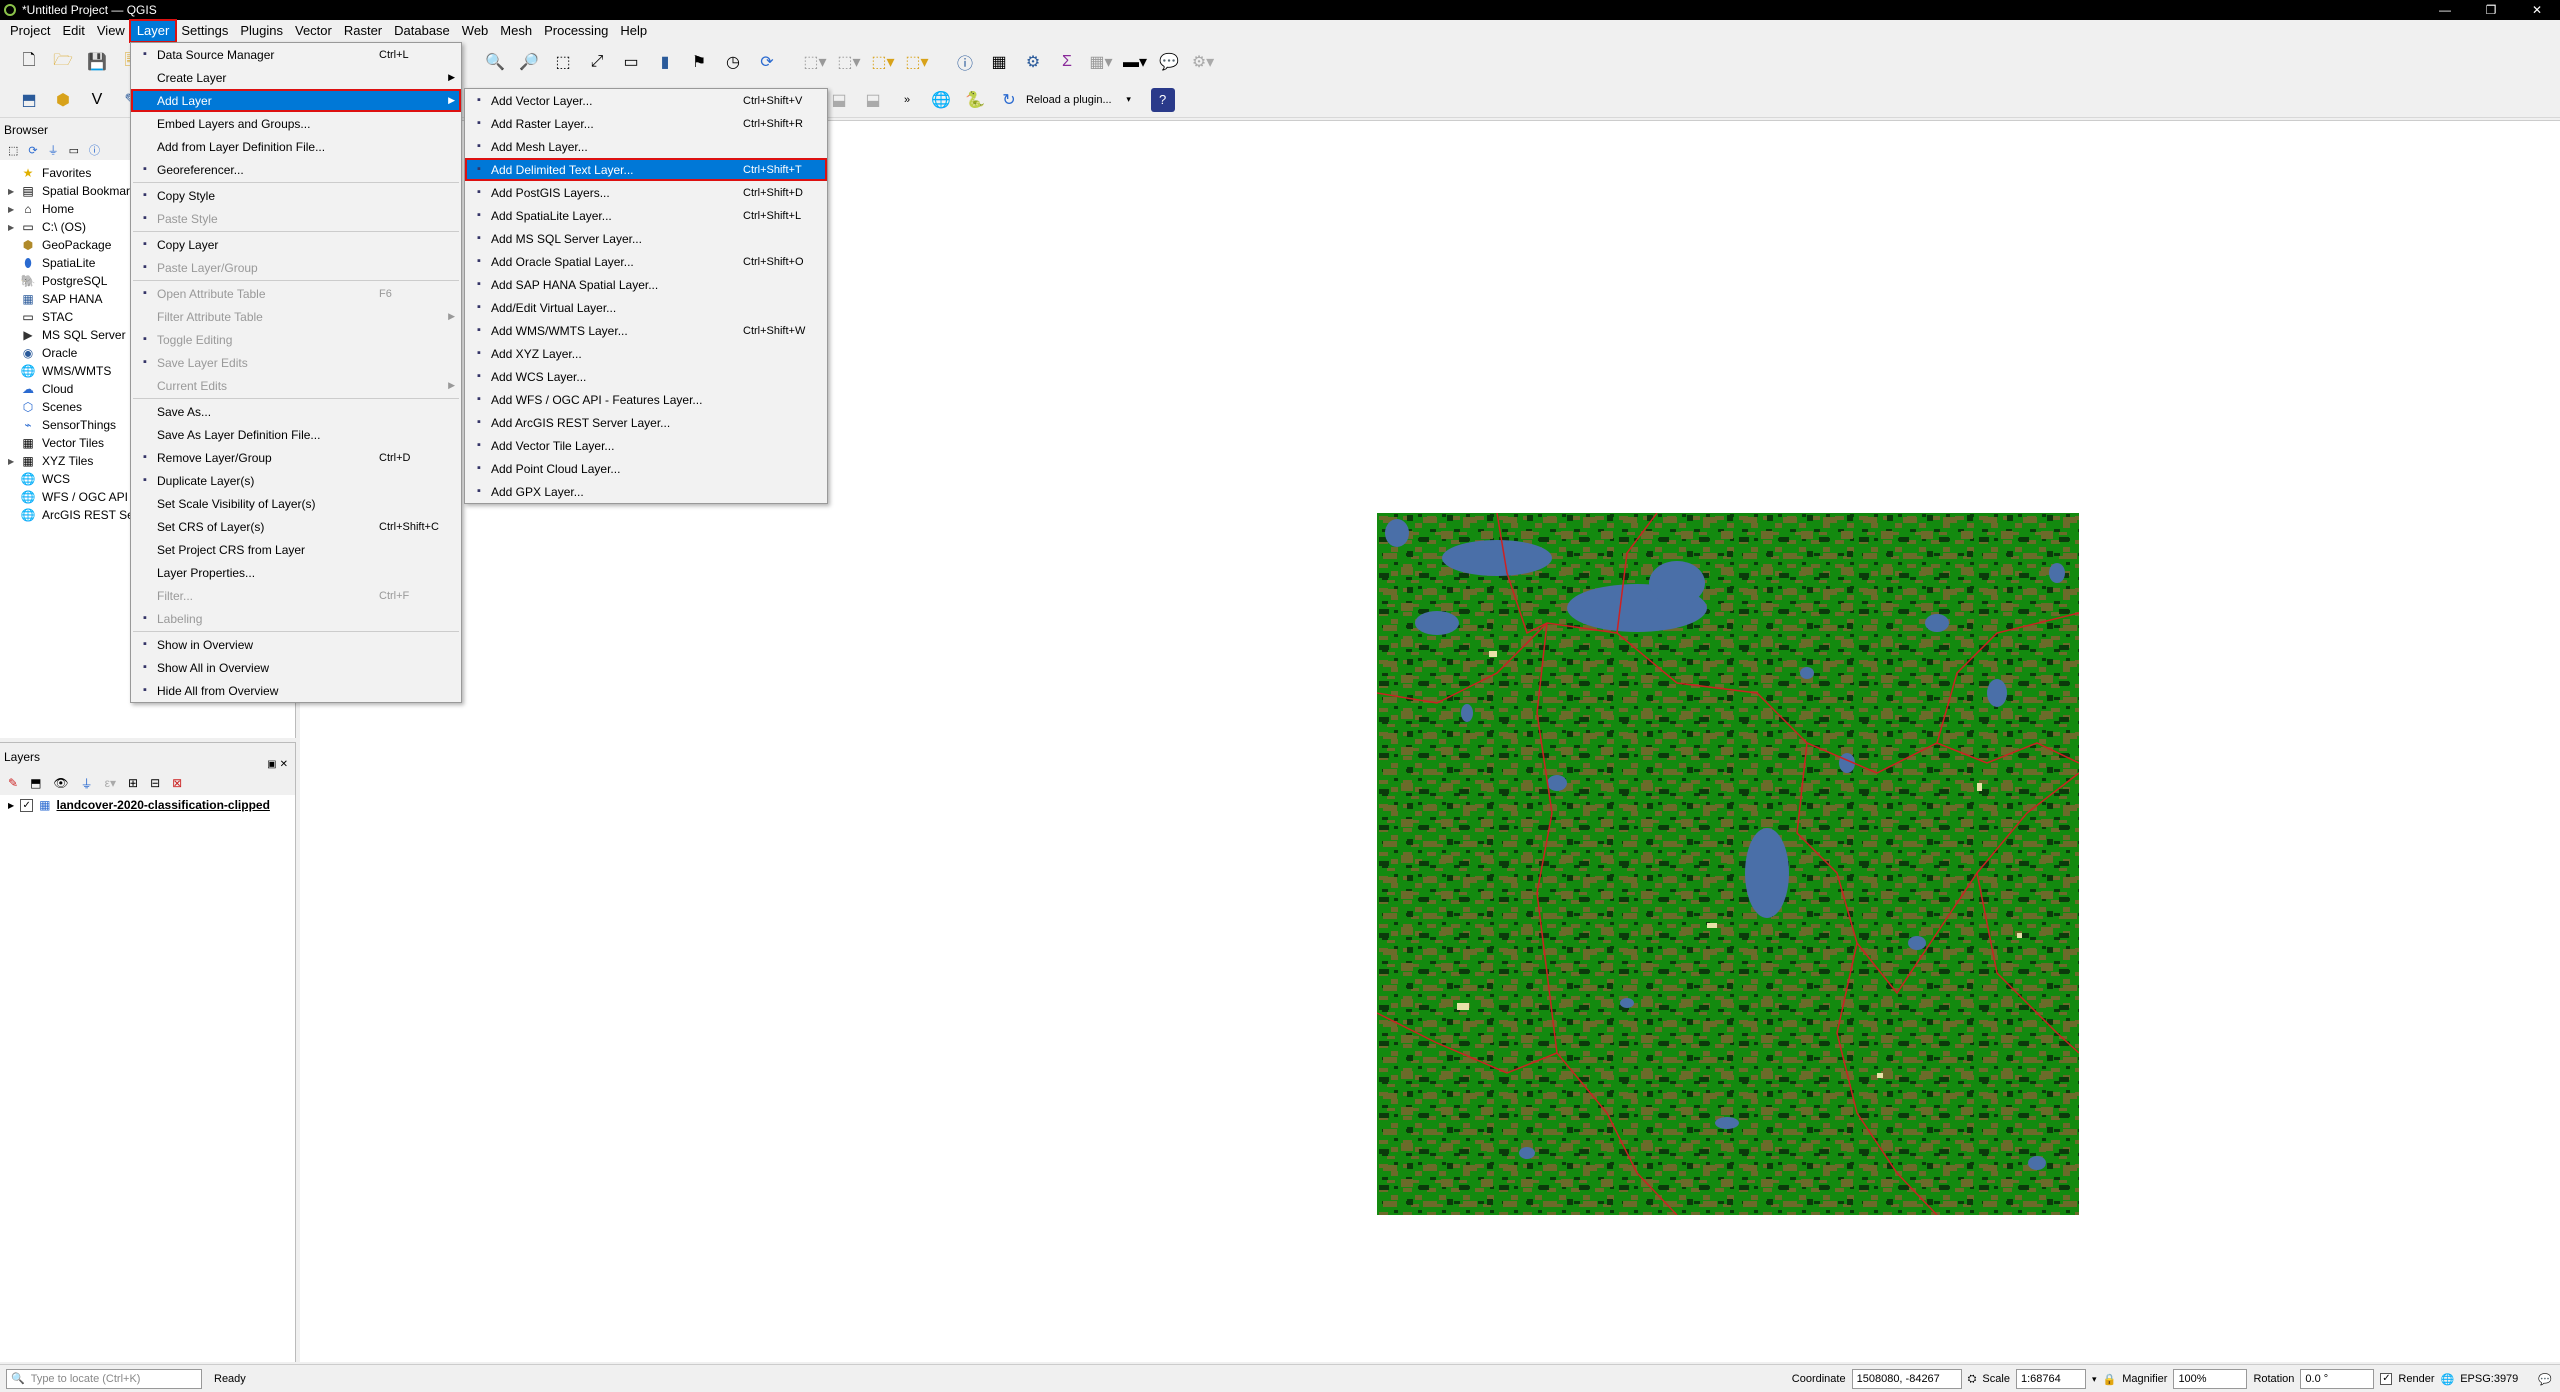  I want to click on select-location-icon: ⬚▾, so click(917, 62).